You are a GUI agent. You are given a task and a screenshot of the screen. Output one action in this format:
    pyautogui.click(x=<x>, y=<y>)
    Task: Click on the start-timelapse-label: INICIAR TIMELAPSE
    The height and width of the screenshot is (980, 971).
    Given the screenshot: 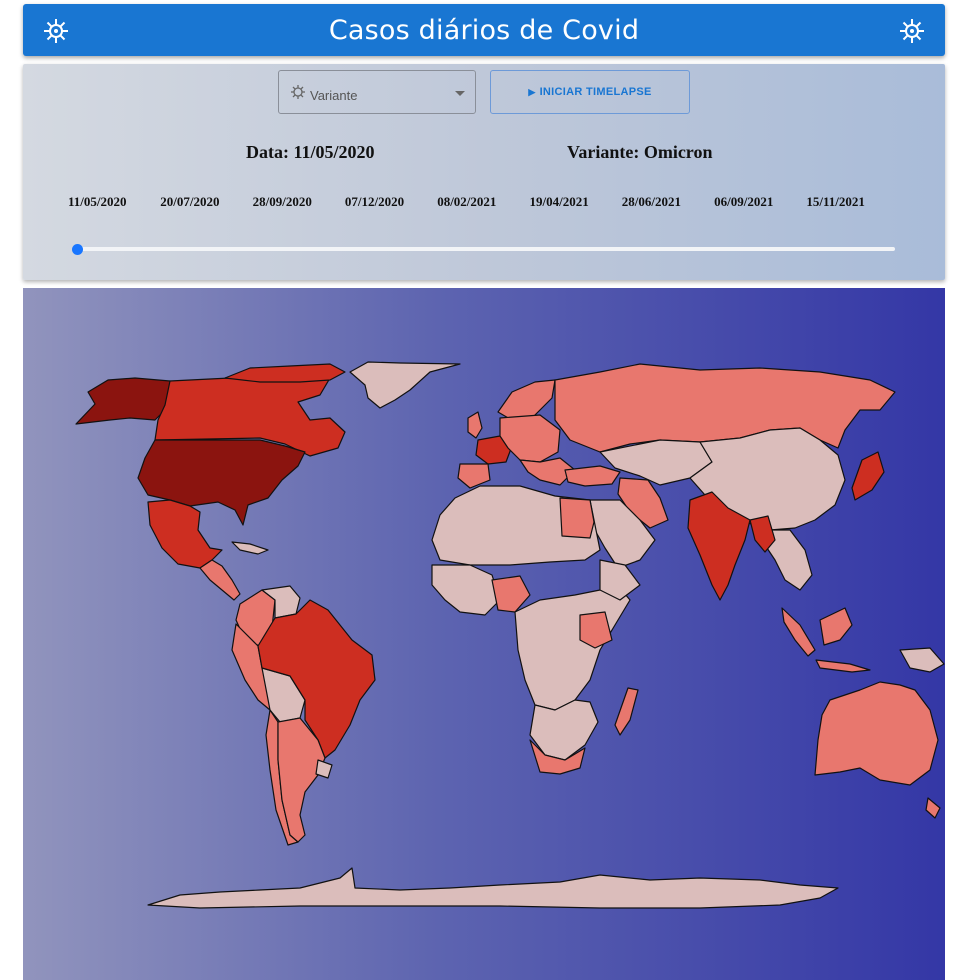 What is the action you would take?
    pyautogui.click(x=595, y=92)
    